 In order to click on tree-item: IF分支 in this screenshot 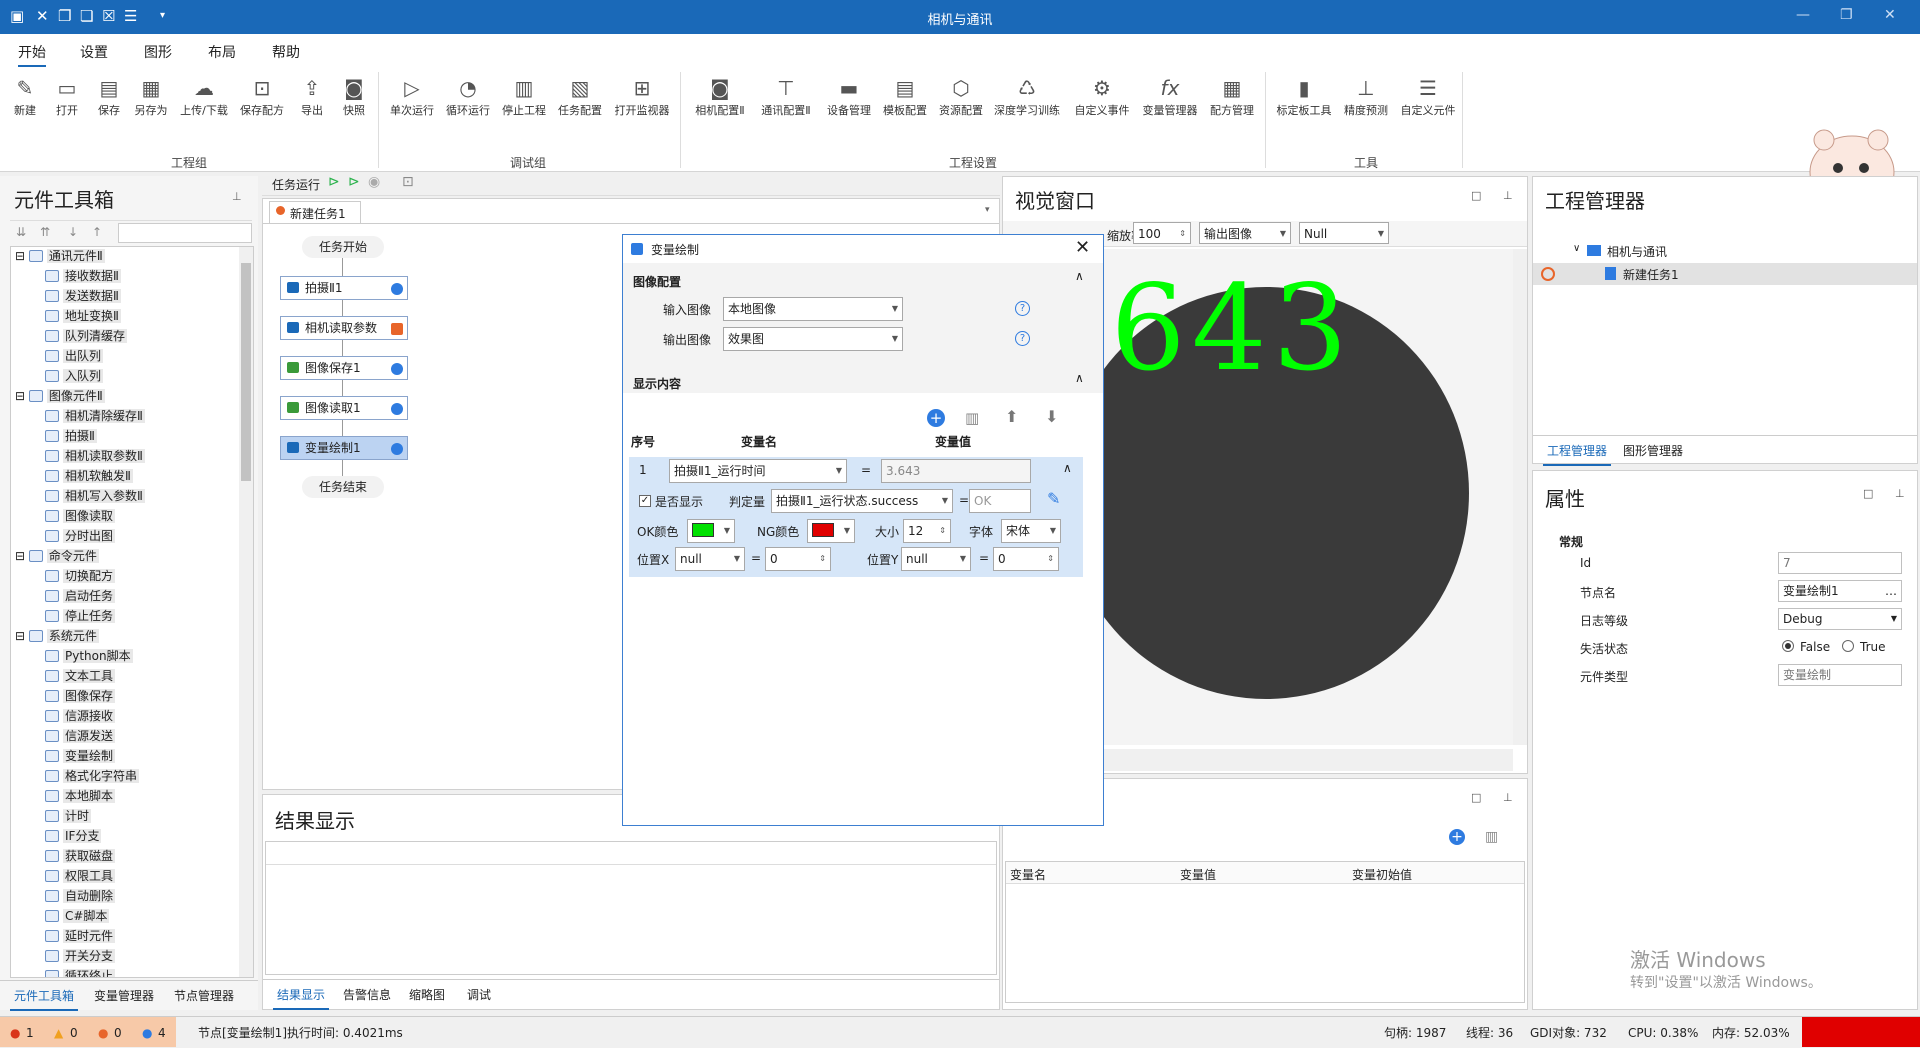, I will do `click(56, 837)`.